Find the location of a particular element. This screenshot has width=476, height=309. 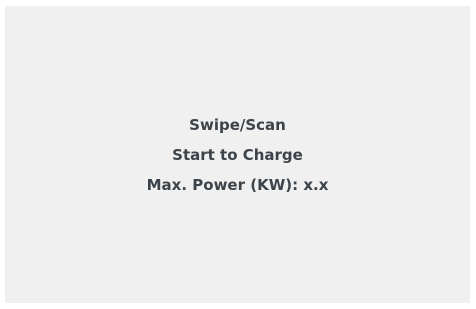

start-charge-prompt: Start to Charge is located at coordinates (237, 154).